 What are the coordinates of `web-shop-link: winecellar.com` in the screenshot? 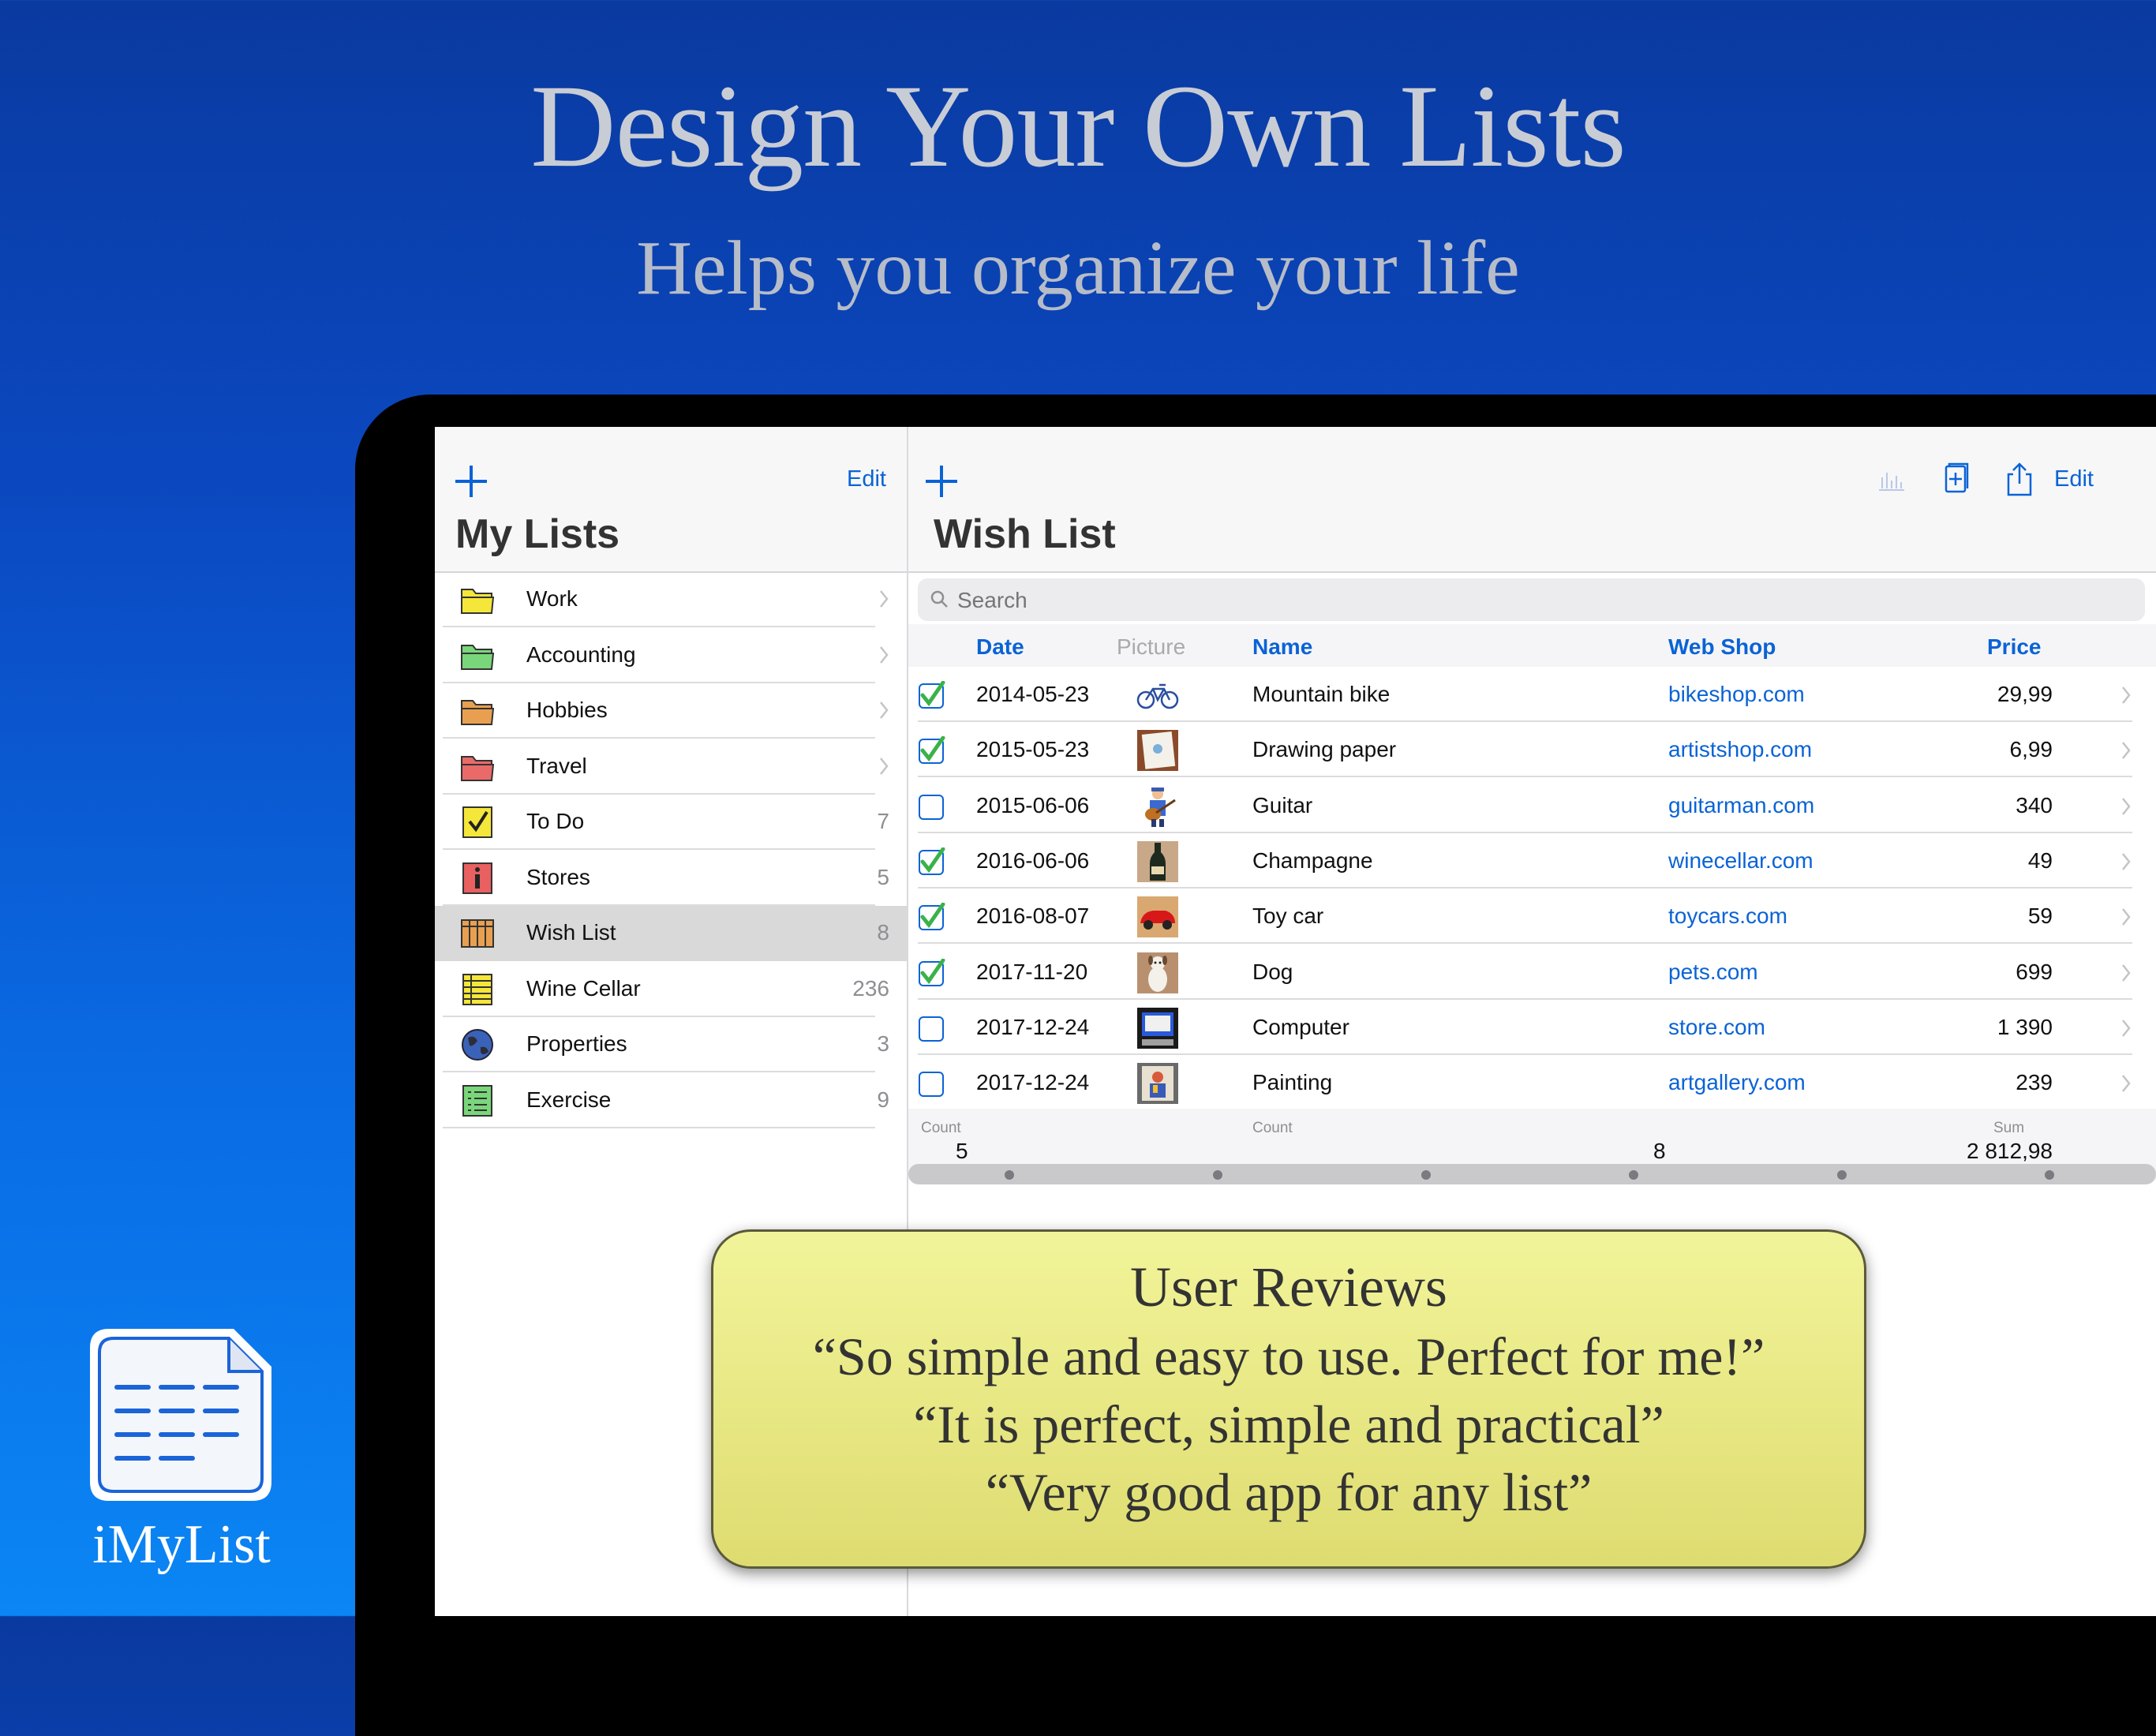 It's located at (1741, 861).